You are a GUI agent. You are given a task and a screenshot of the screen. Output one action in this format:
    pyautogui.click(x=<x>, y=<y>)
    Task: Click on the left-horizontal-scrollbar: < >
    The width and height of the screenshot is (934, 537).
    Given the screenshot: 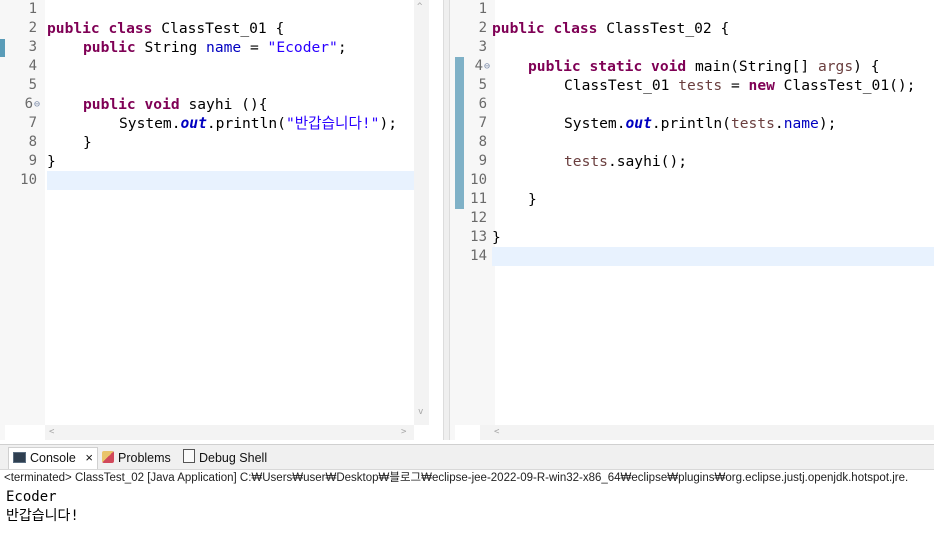 What is the action you would take?
    pyautogui.click(x=229, y=432)
    